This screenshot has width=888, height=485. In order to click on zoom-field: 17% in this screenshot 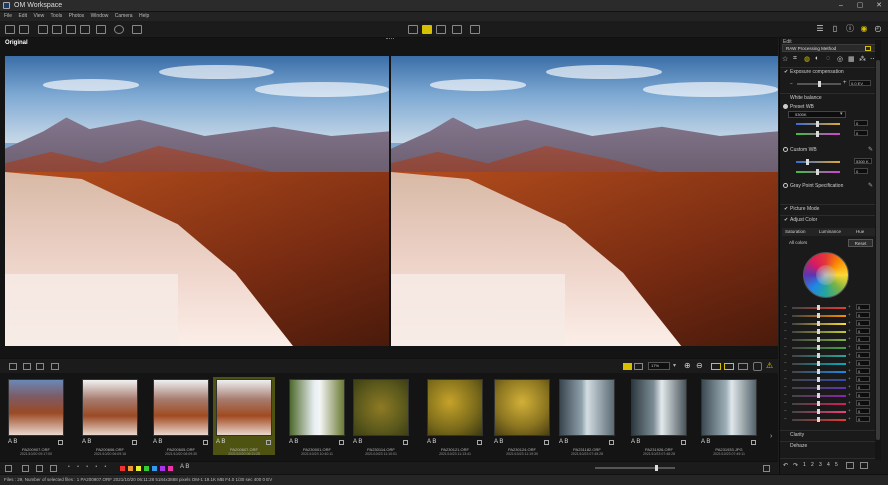, I will do `click(659, 366)`.